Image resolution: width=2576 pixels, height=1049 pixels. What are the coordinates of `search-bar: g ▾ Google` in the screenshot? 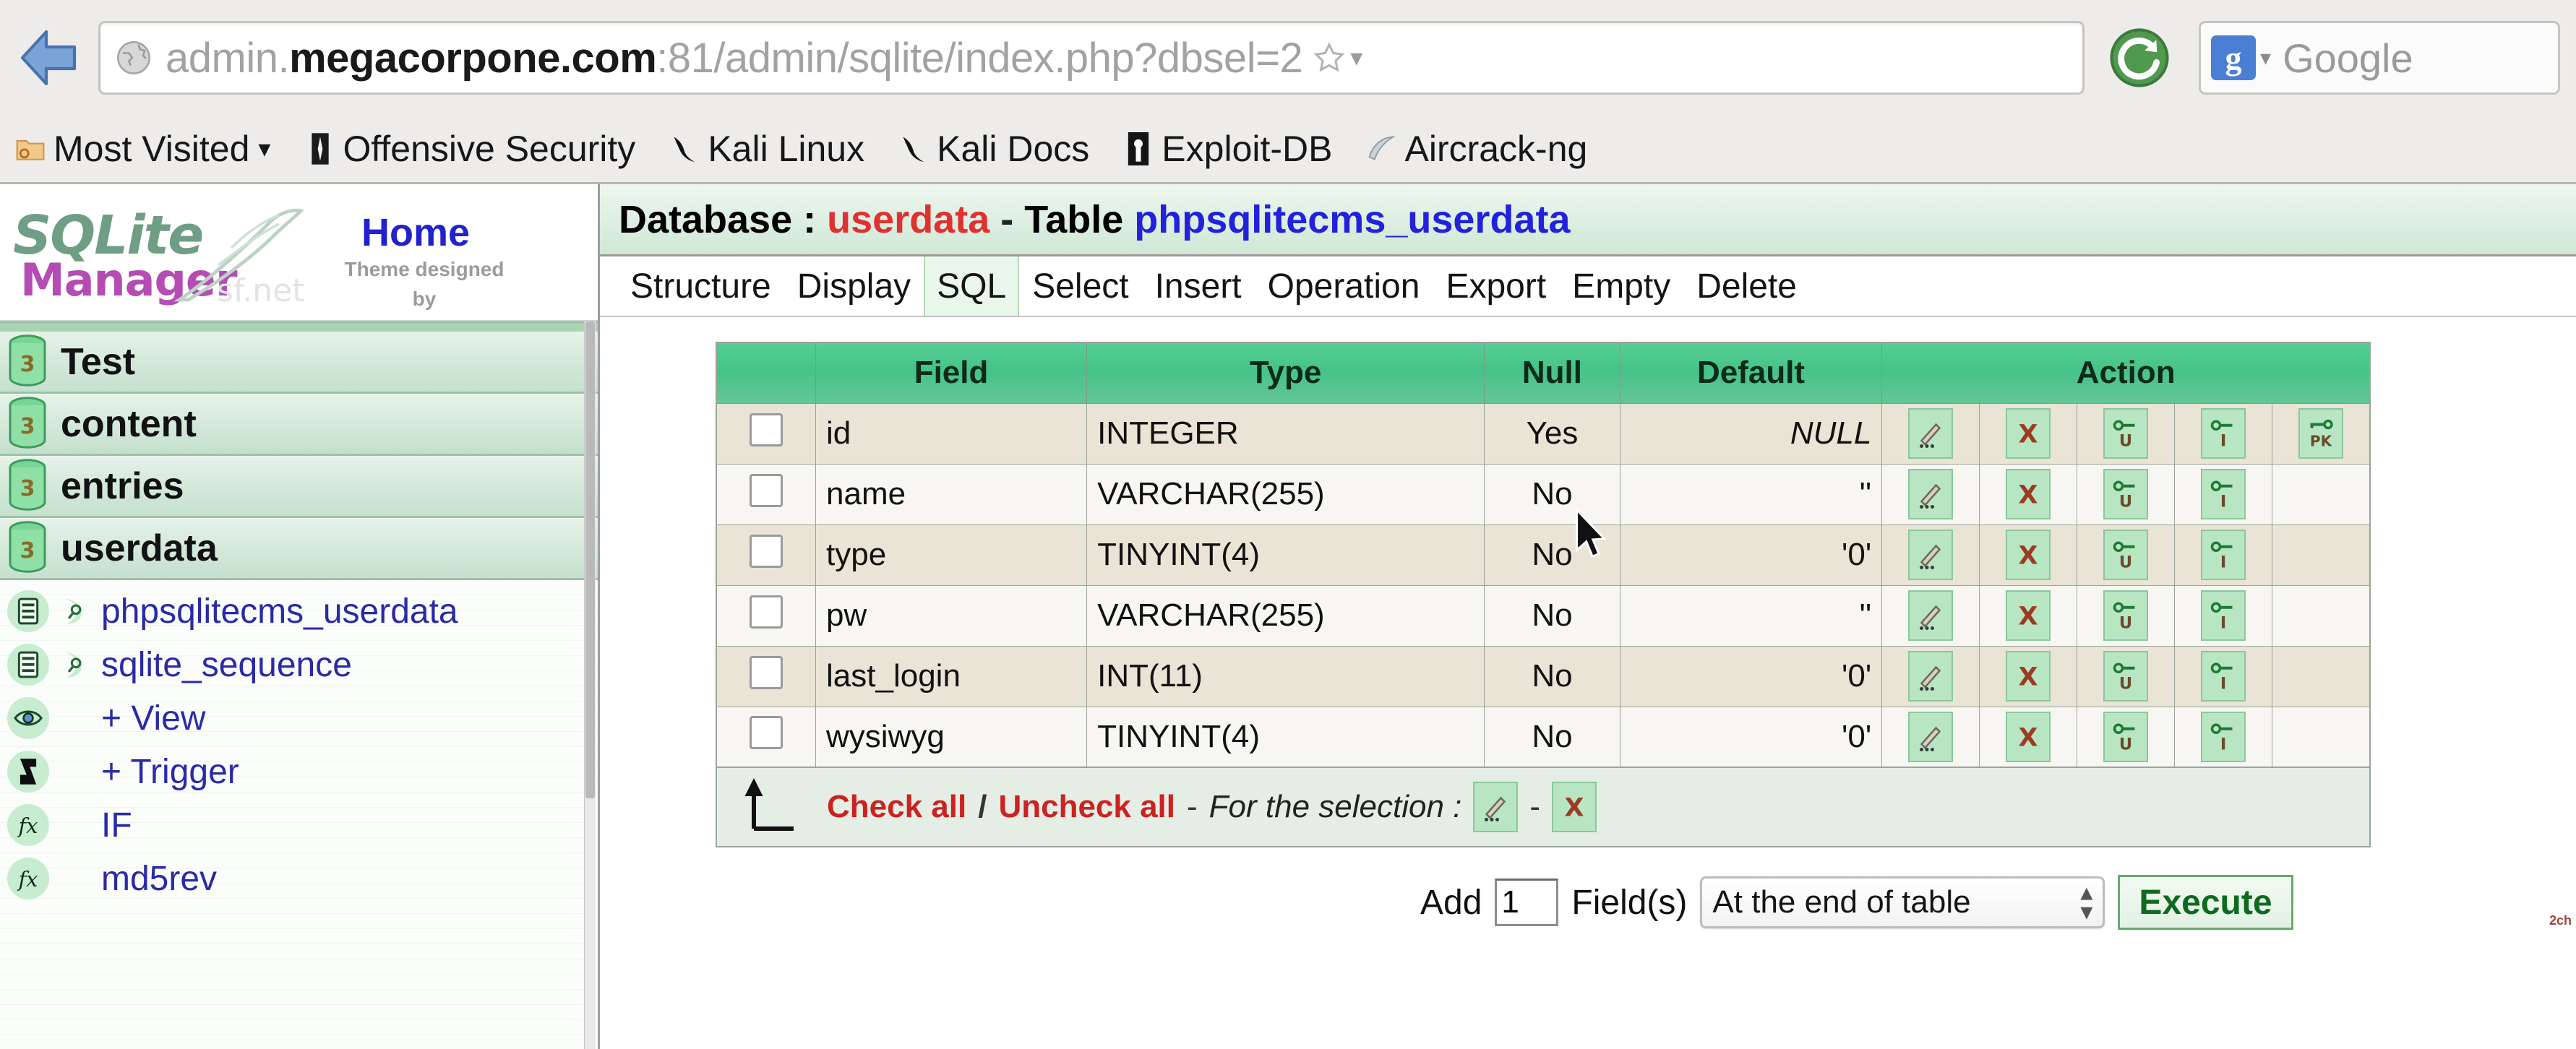 It's located at (2380, 58).